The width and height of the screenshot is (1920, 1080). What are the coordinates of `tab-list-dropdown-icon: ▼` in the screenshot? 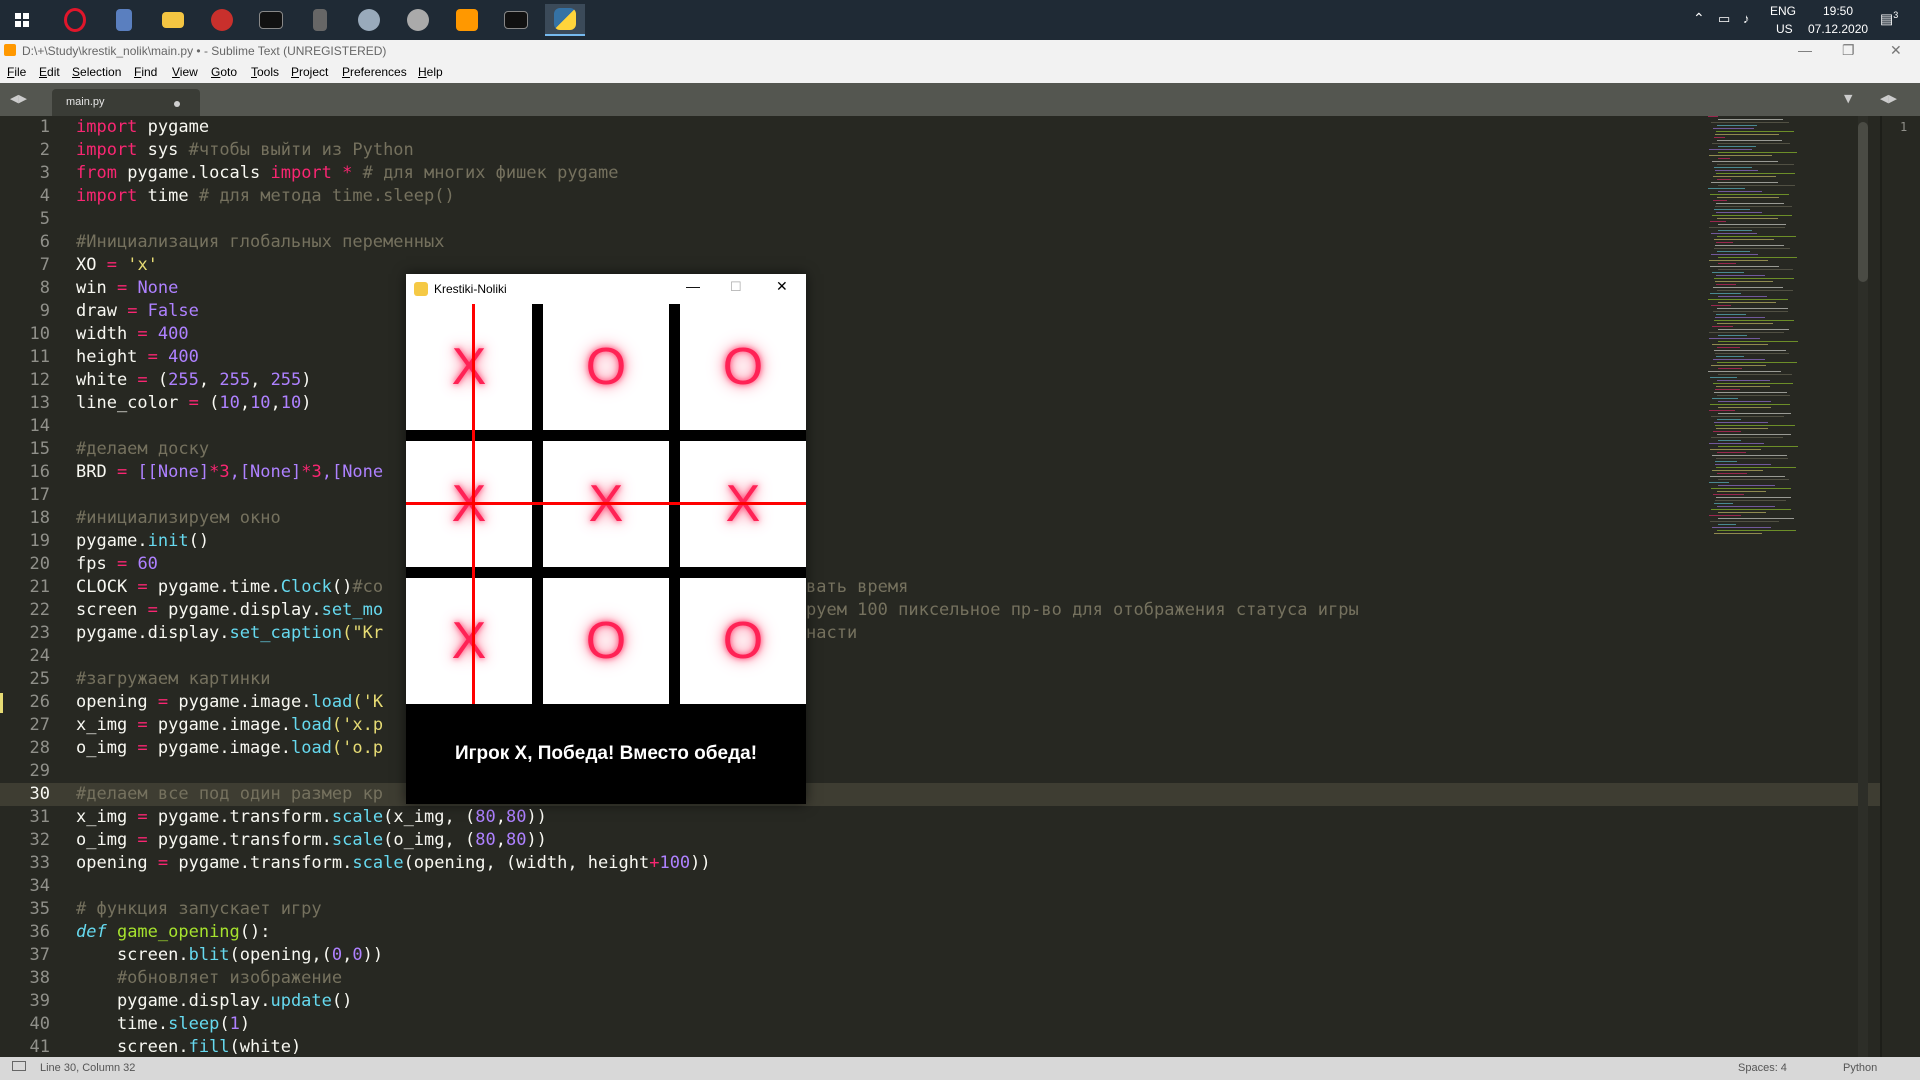 It's located at (1848, 98).